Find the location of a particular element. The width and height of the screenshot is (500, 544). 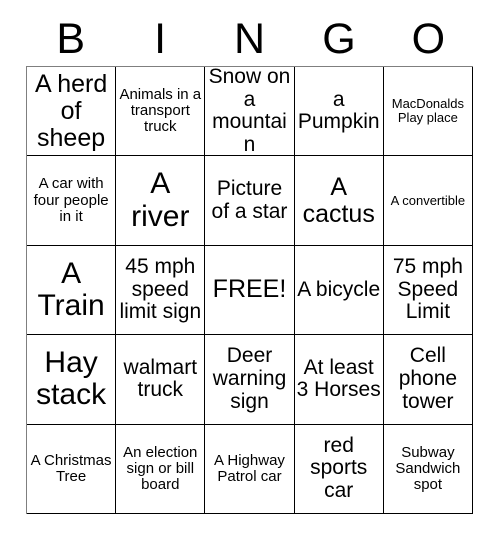

bingo-cell-label: At least 3 Horses is located at coordinates (338, 378).